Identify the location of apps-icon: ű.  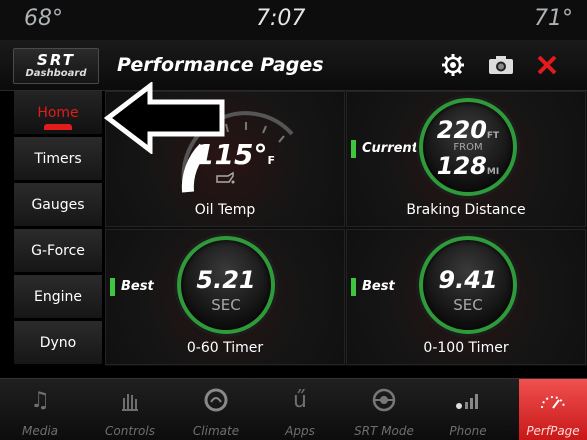
(300, 400).